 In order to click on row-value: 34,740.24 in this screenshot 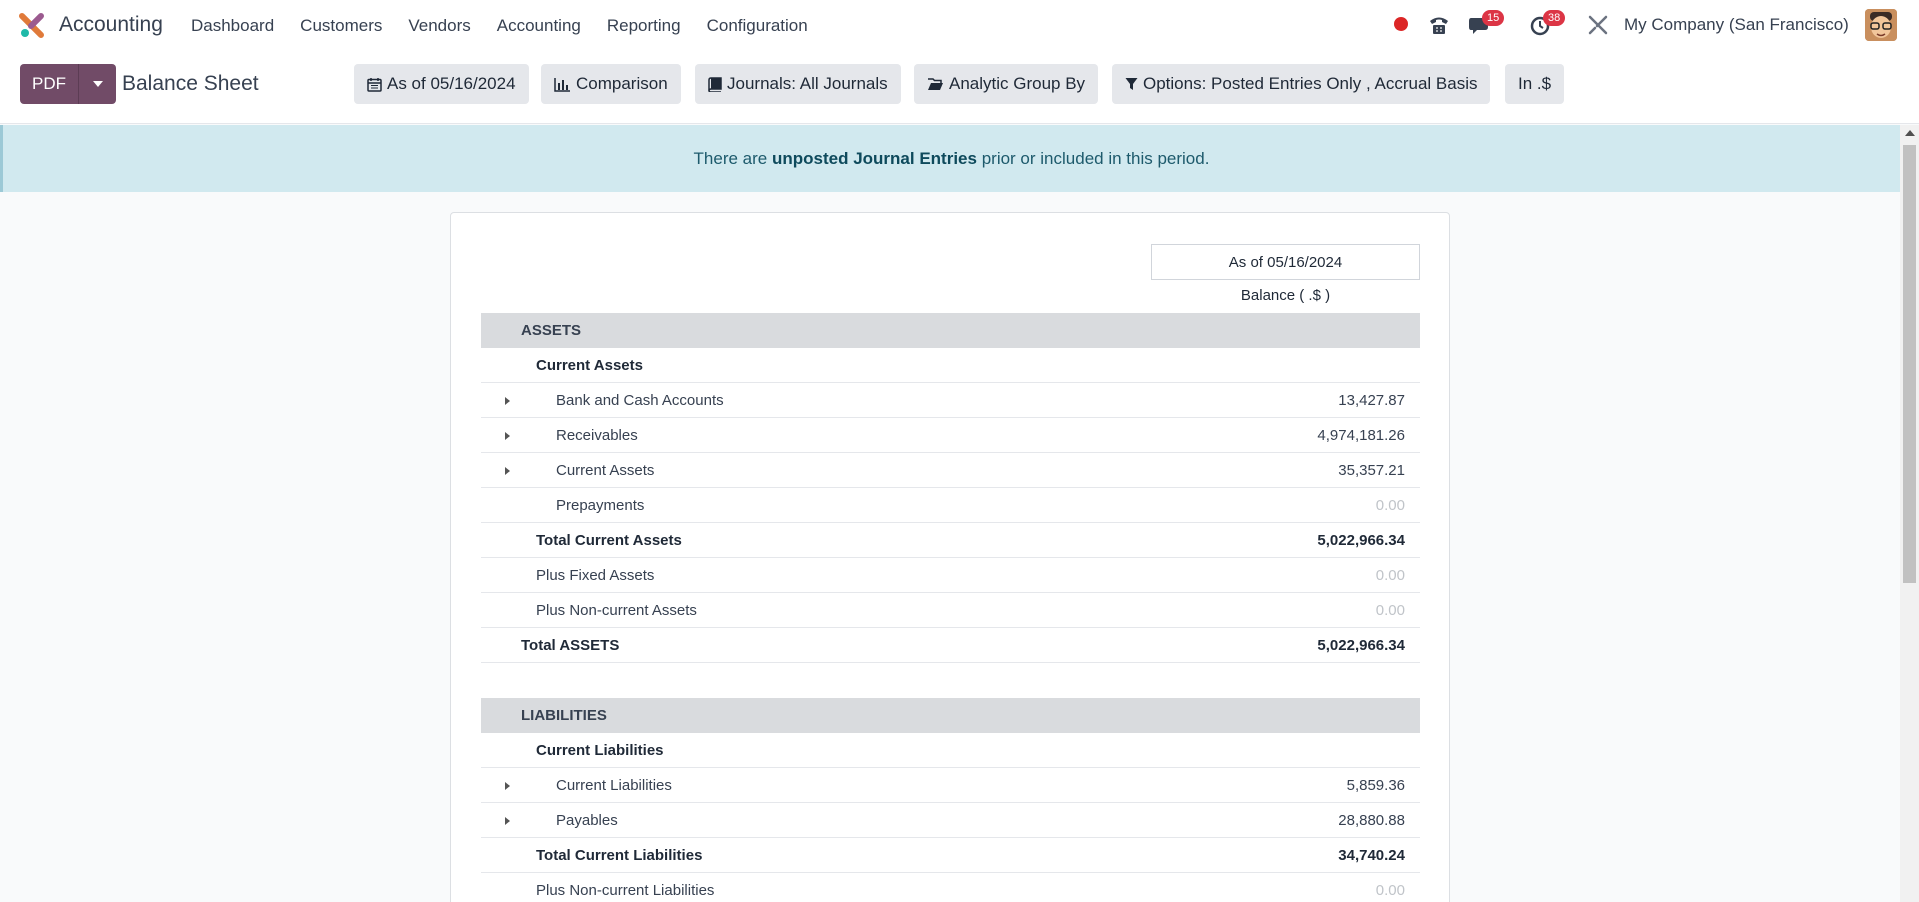, I will do `click(1371, 855)`.